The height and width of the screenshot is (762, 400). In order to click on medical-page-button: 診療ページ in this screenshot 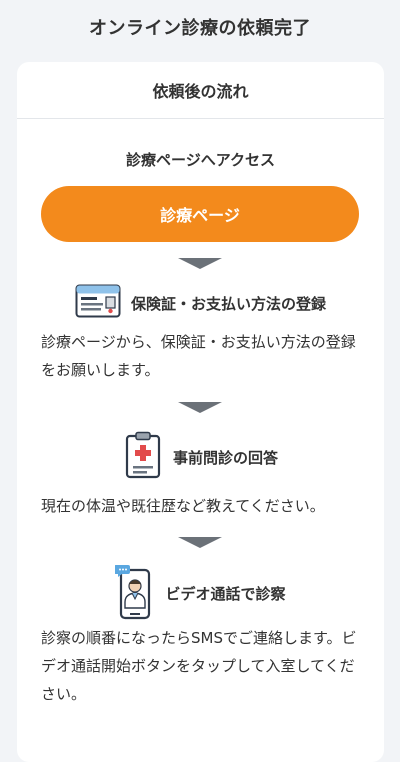, I will do `click(200, 214)`.